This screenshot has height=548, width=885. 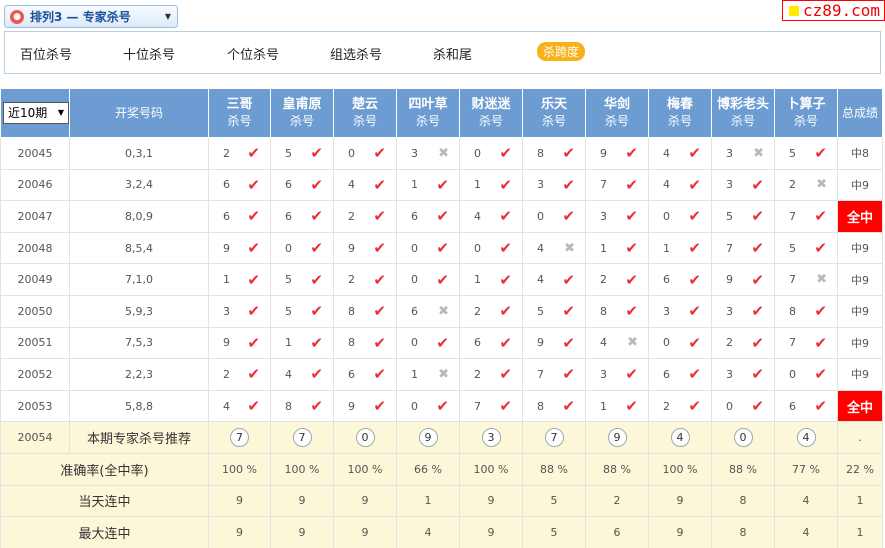 I want to click on menu-item-sum-tail: 杀和尾, so click(x=452, y=53).